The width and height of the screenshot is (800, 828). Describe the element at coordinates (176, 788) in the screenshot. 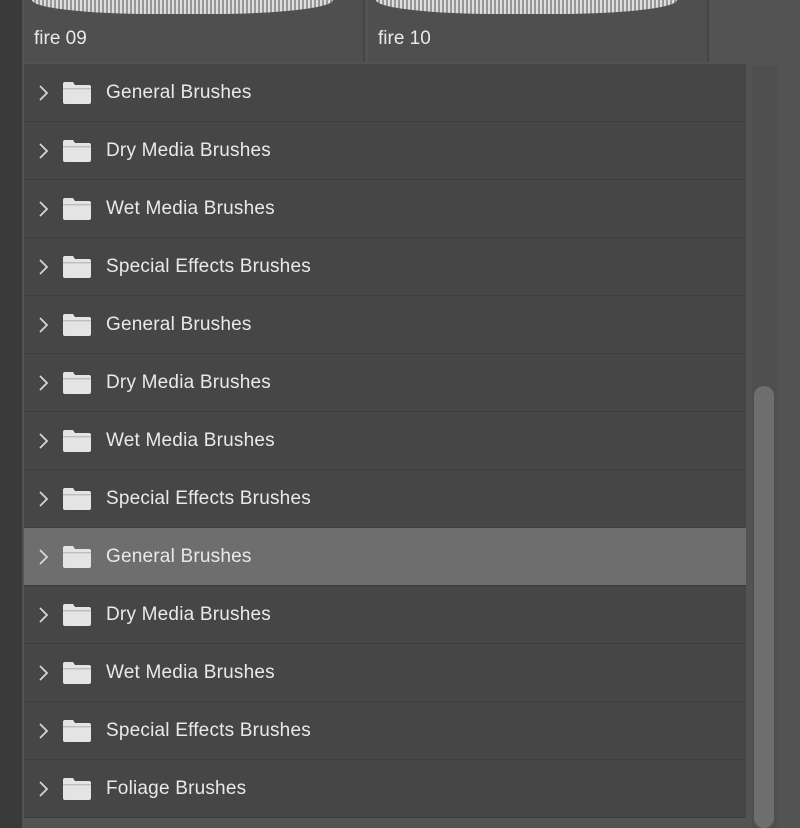

I see `brush-folder-label: Foliage Brushes` at that location.